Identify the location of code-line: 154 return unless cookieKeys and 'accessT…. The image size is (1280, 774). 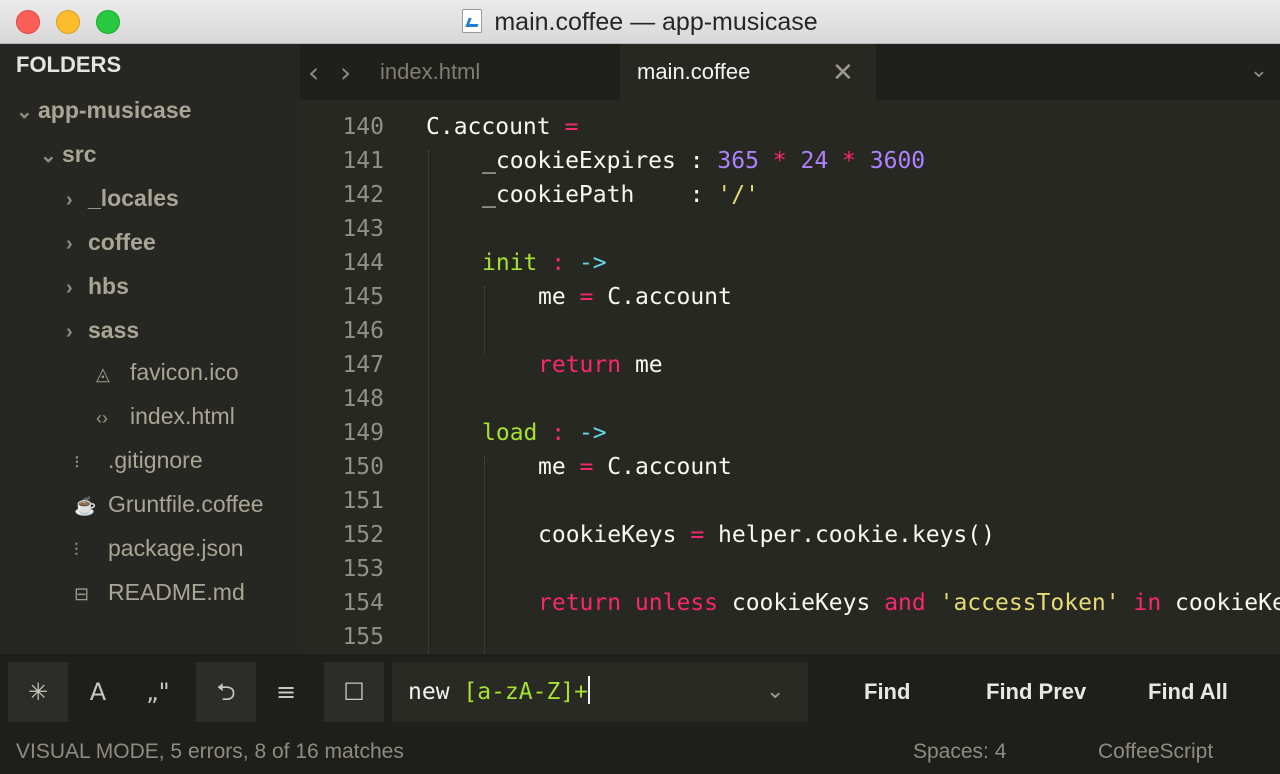
(790, 603).